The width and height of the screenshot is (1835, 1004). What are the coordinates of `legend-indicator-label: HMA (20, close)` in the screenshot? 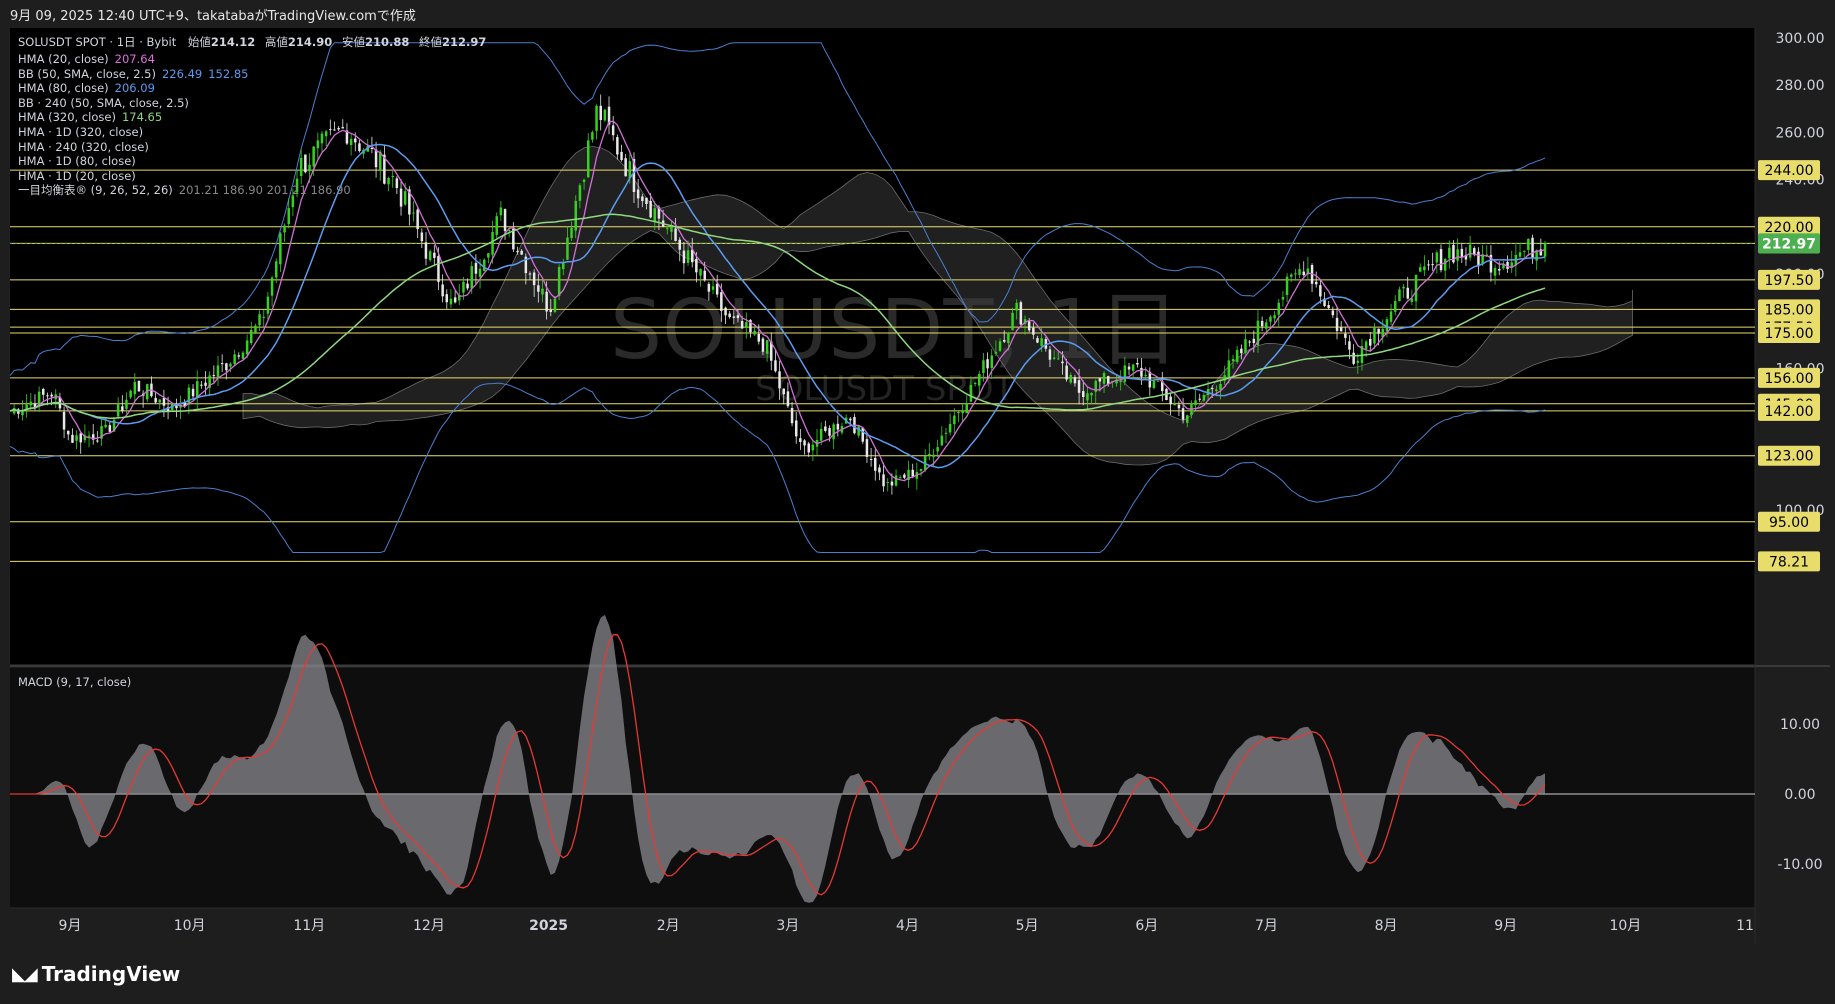 It's located at (63, 59).